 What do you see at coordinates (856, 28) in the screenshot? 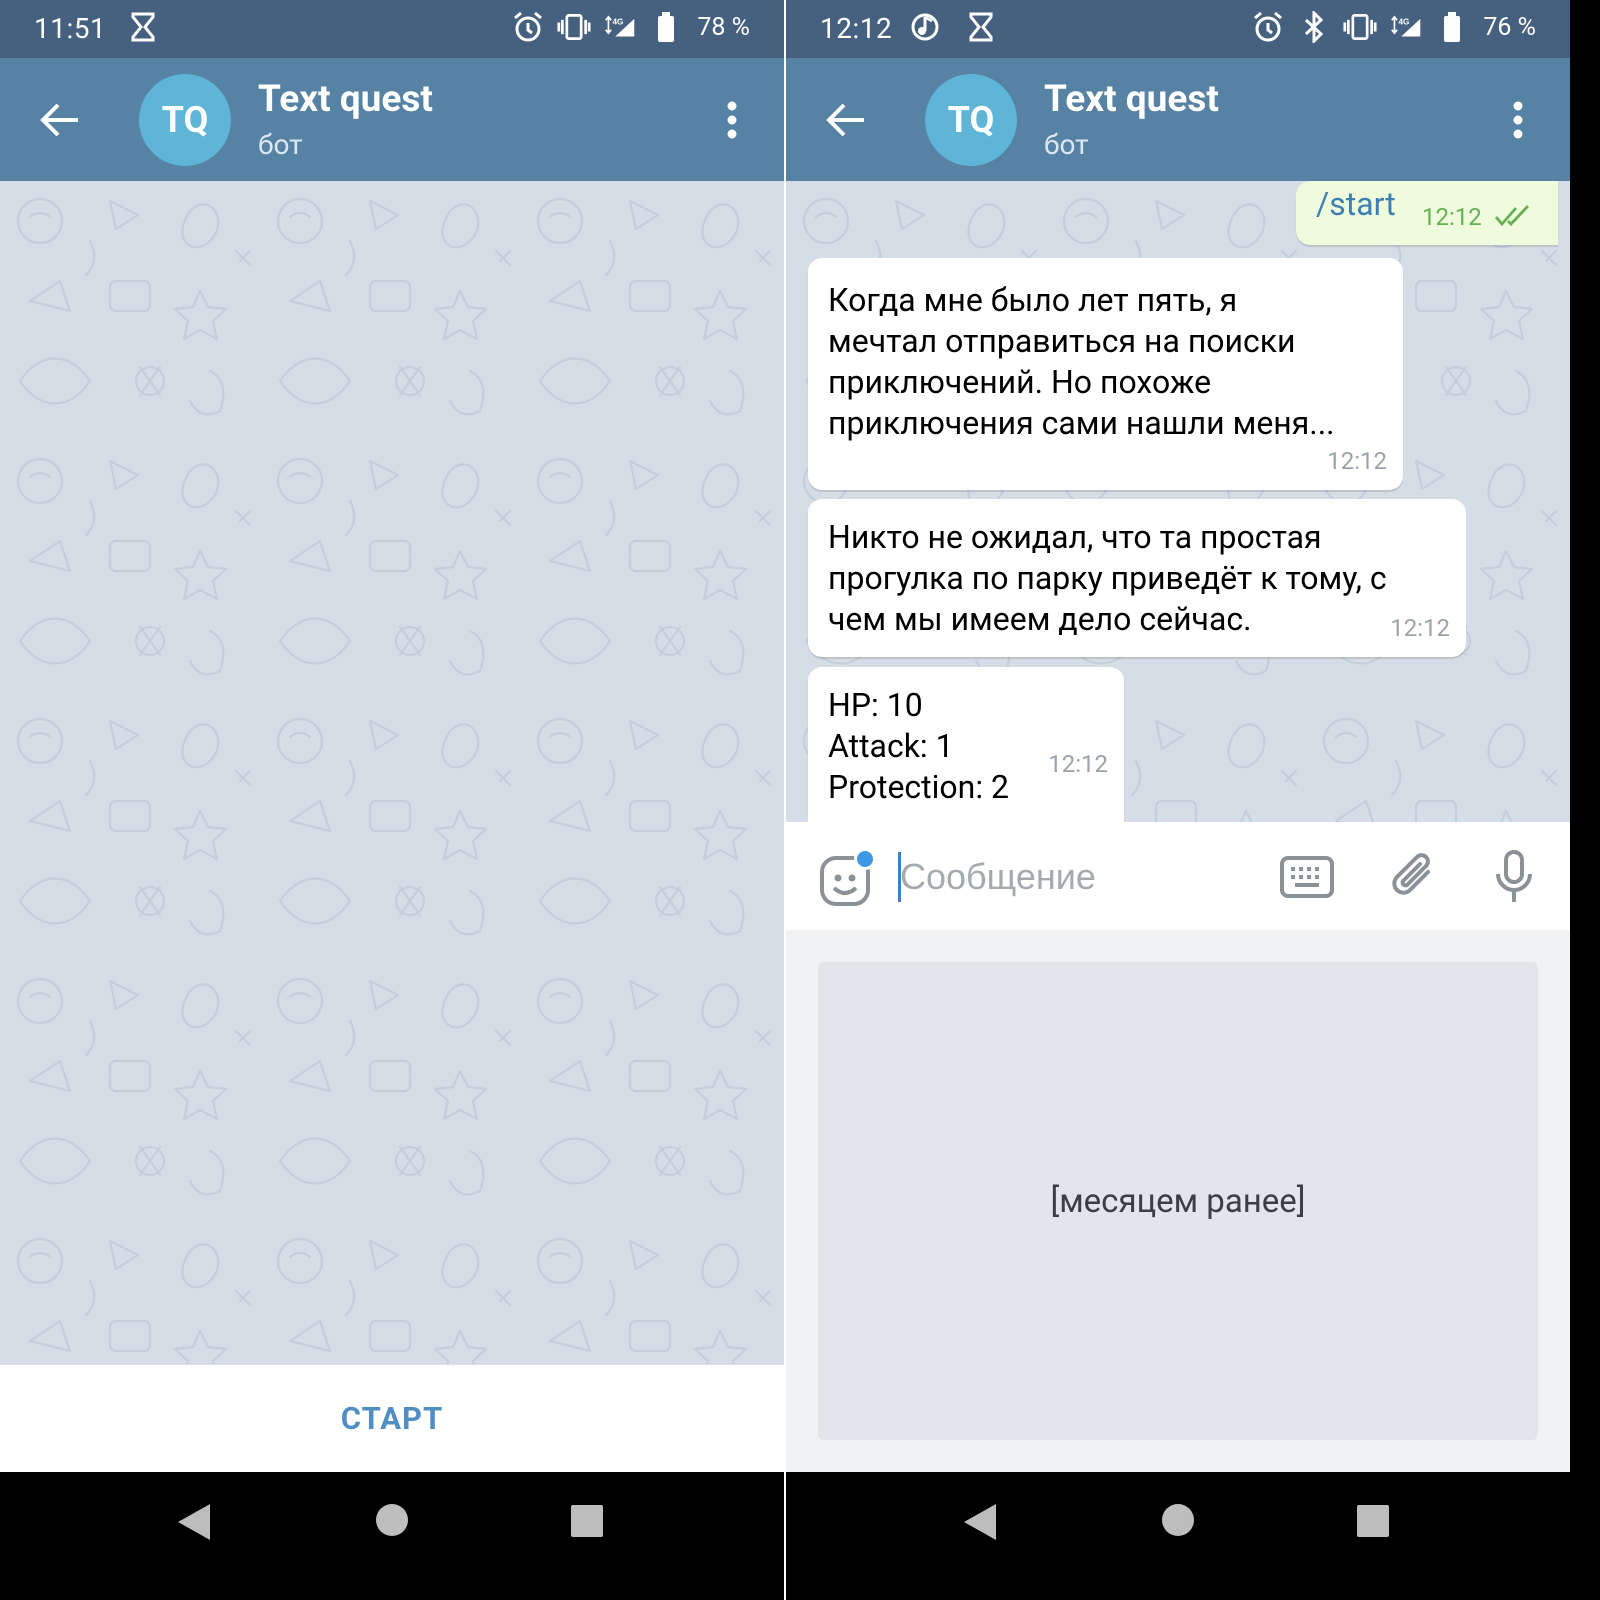
I see `status-time: 12:12` at bounding box center [856, 28].